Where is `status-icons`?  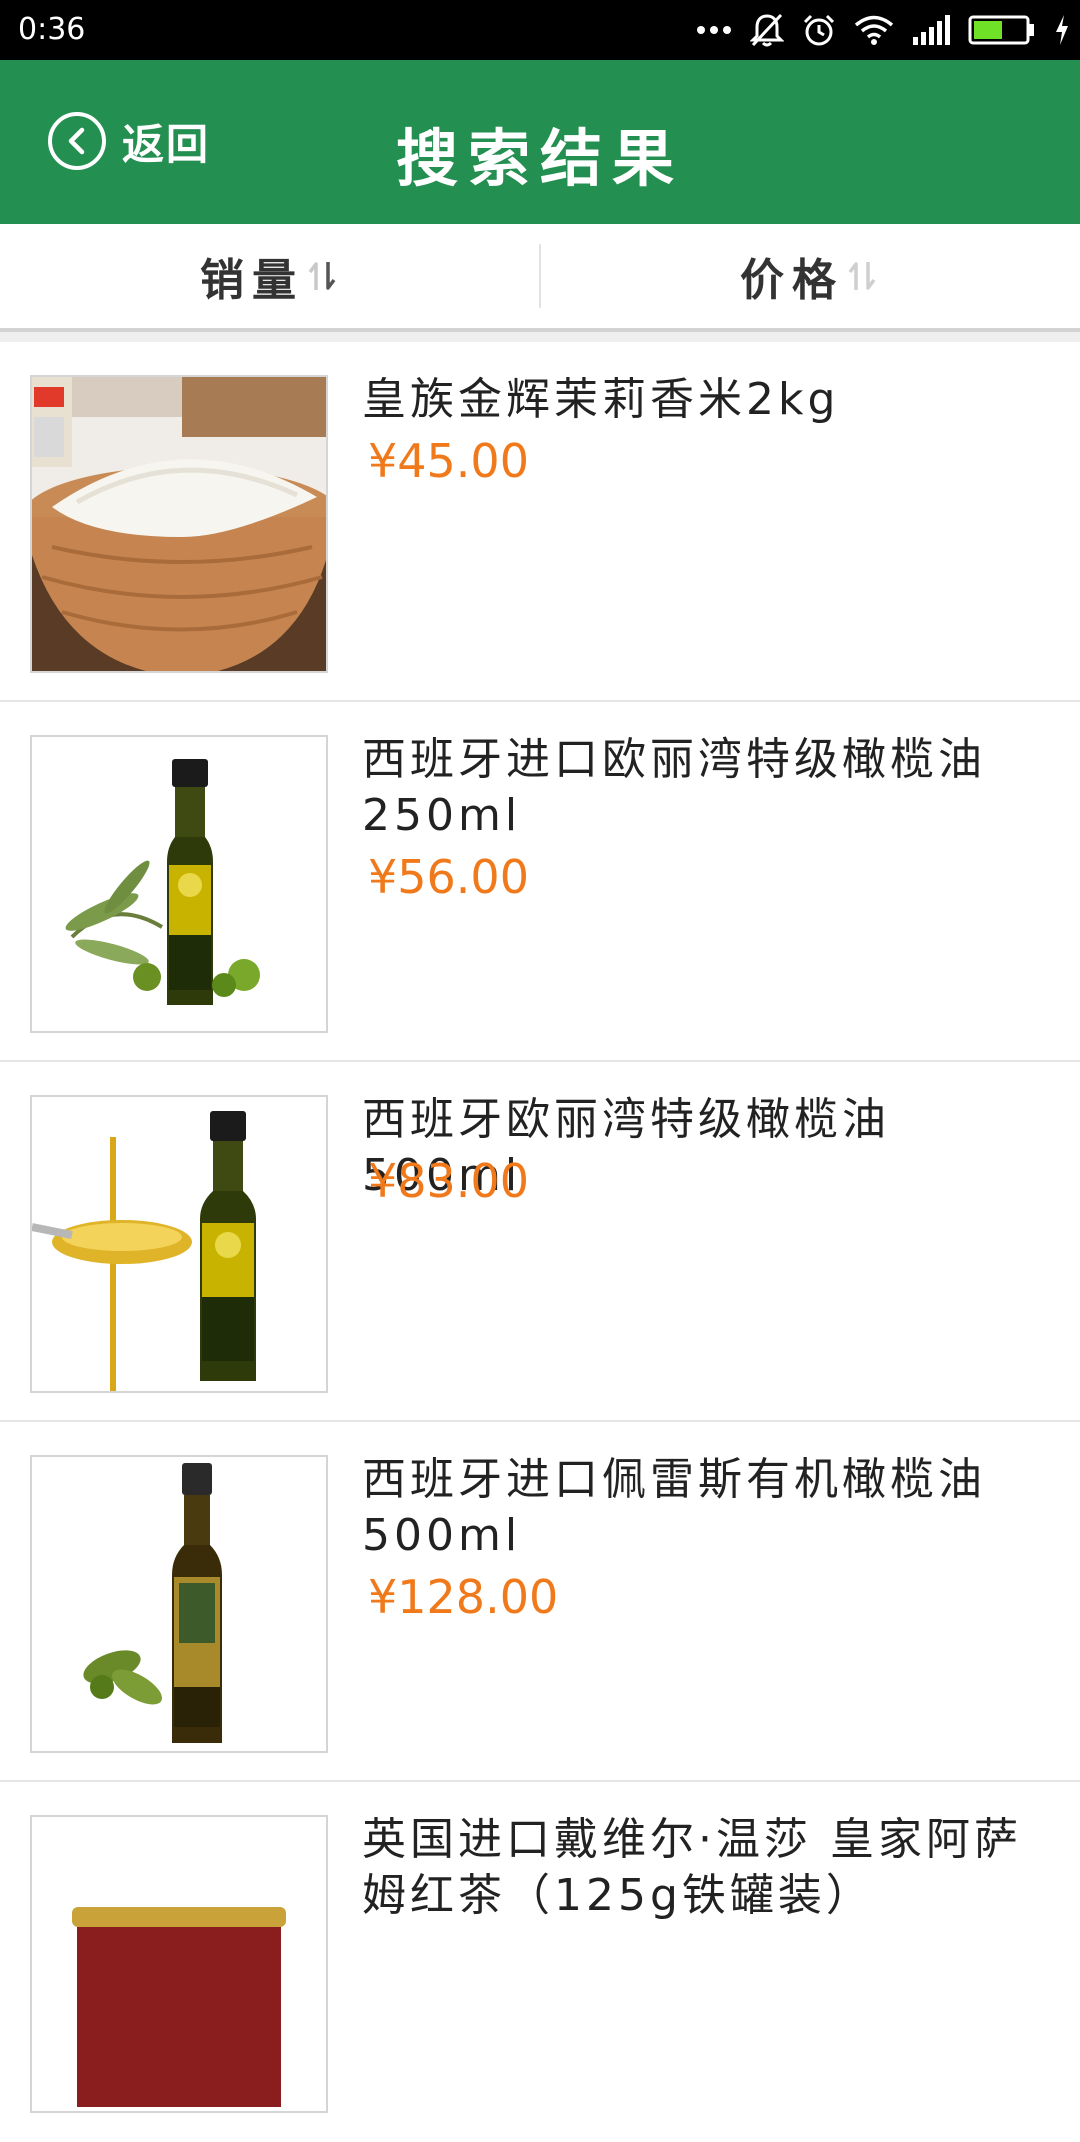
status-icons is located at coordinates (883, 30).